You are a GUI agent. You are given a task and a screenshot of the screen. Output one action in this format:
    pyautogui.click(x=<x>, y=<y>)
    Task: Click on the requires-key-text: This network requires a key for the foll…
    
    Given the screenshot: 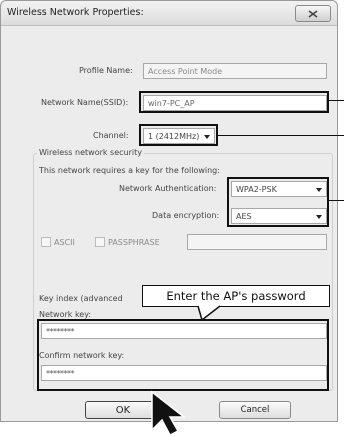 What is the action you would take?
    pyautogui.click(x=129, y=170)
    